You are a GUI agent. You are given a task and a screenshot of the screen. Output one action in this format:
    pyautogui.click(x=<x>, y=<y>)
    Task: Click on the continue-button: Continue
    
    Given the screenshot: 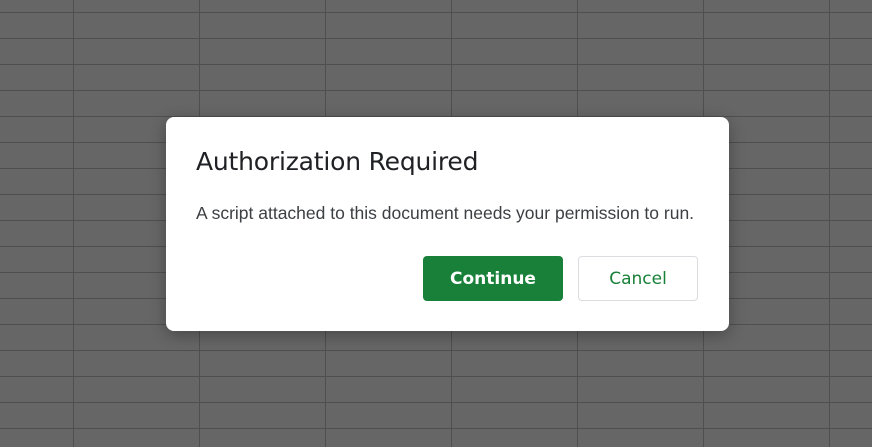 What is the action you would take?
    pyautogui.click(x=493, y=278)
    